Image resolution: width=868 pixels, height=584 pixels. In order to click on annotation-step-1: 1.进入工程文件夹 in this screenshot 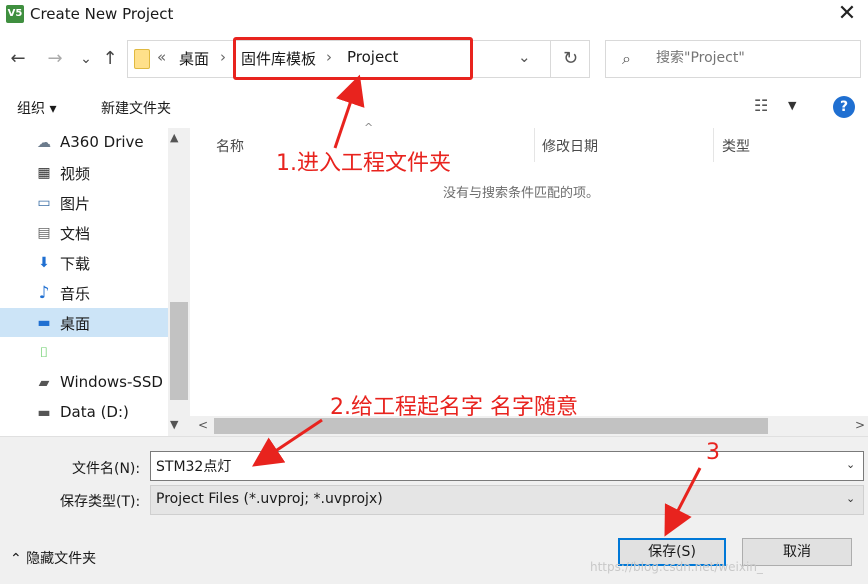, I will do `click(363, 163)`.